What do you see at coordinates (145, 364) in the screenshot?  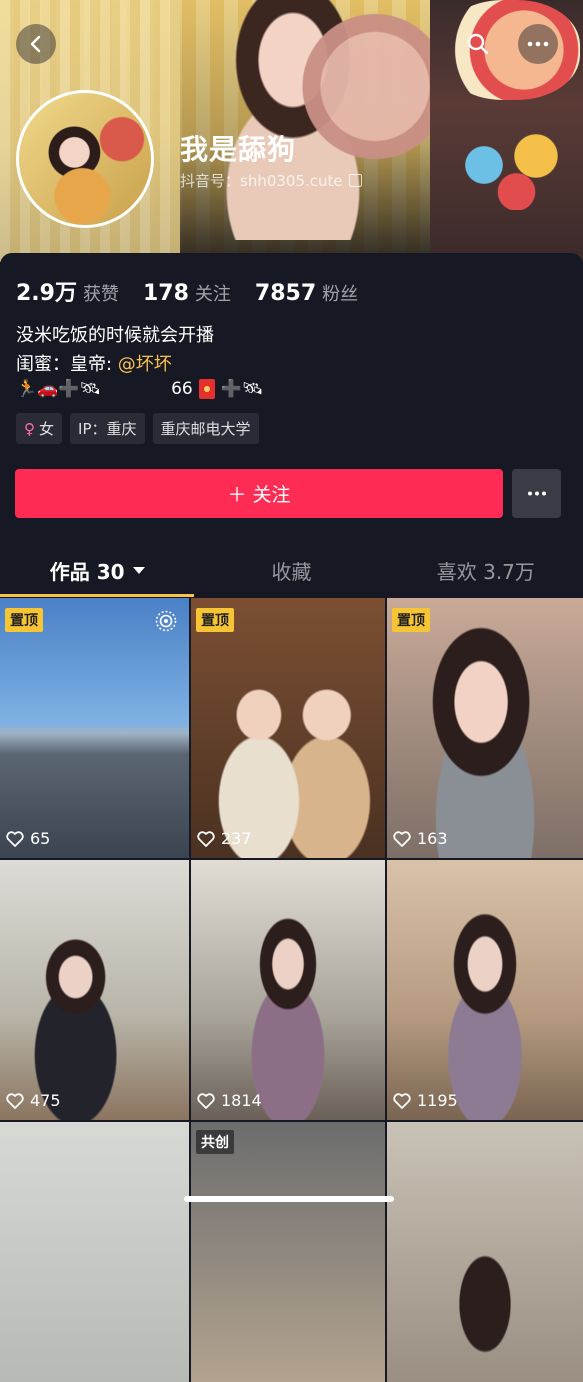 I see `mention-link: @坏坏` at bounding box center [145, 364].